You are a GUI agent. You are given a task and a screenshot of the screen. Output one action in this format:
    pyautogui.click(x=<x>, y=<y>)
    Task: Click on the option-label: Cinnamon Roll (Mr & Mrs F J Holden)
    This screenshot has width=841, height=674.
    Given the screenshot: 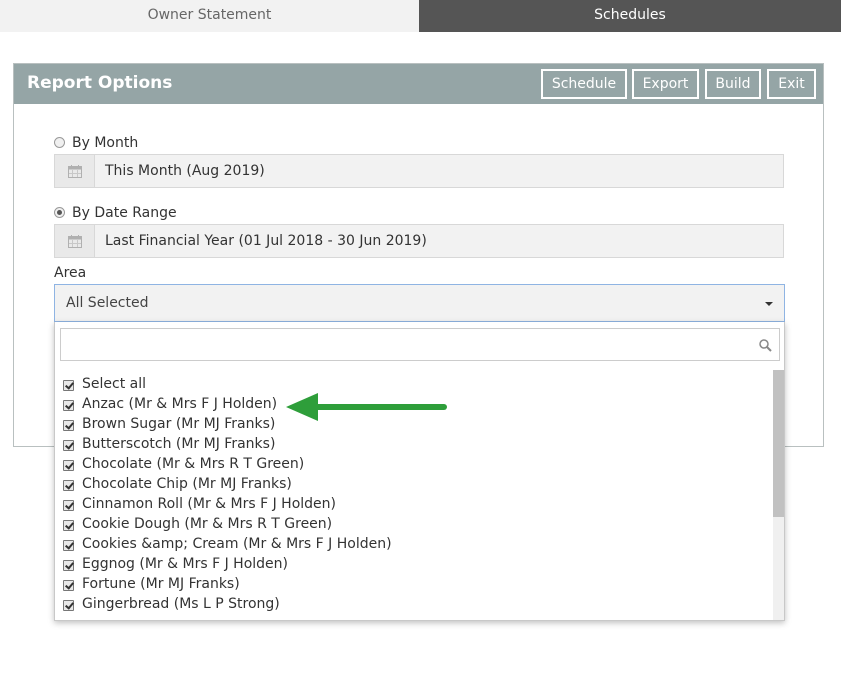 What is the action you would take?
    pyautogui.click(x=209, y=504)
    